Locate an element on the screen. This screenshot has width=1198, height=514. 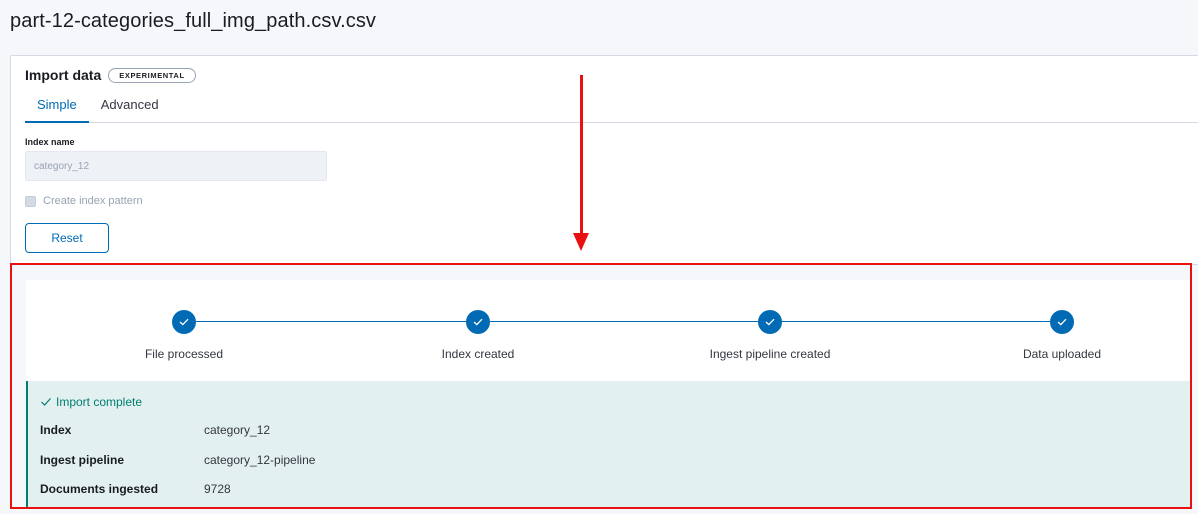
import-complete-title: Import complete is located at coordinates (91, 402).